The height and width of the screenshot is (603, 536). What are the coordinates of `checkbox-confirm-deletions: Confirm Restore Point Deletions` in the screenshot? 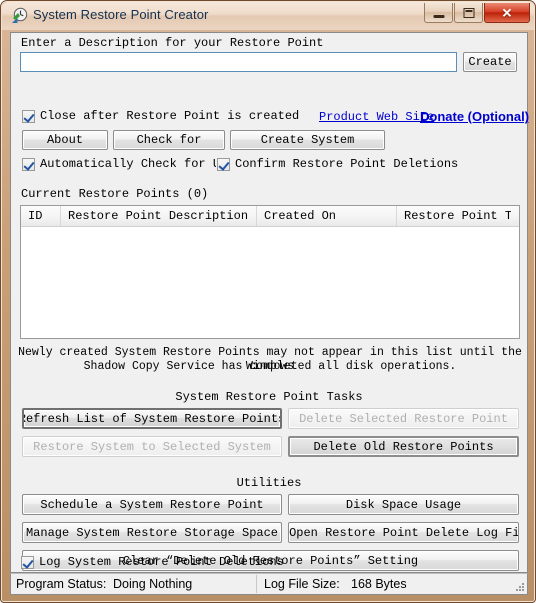 It's located at (337, 164).